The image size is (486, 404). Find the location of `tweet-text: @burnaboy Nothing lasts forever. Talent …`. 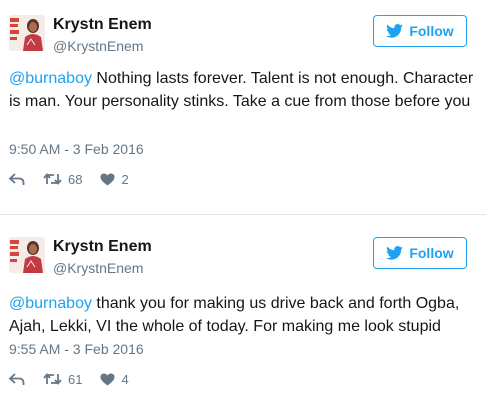

tweet-text: @burnaboy Nothing lasts forever. Talent … is located at coordinates (244, 90).